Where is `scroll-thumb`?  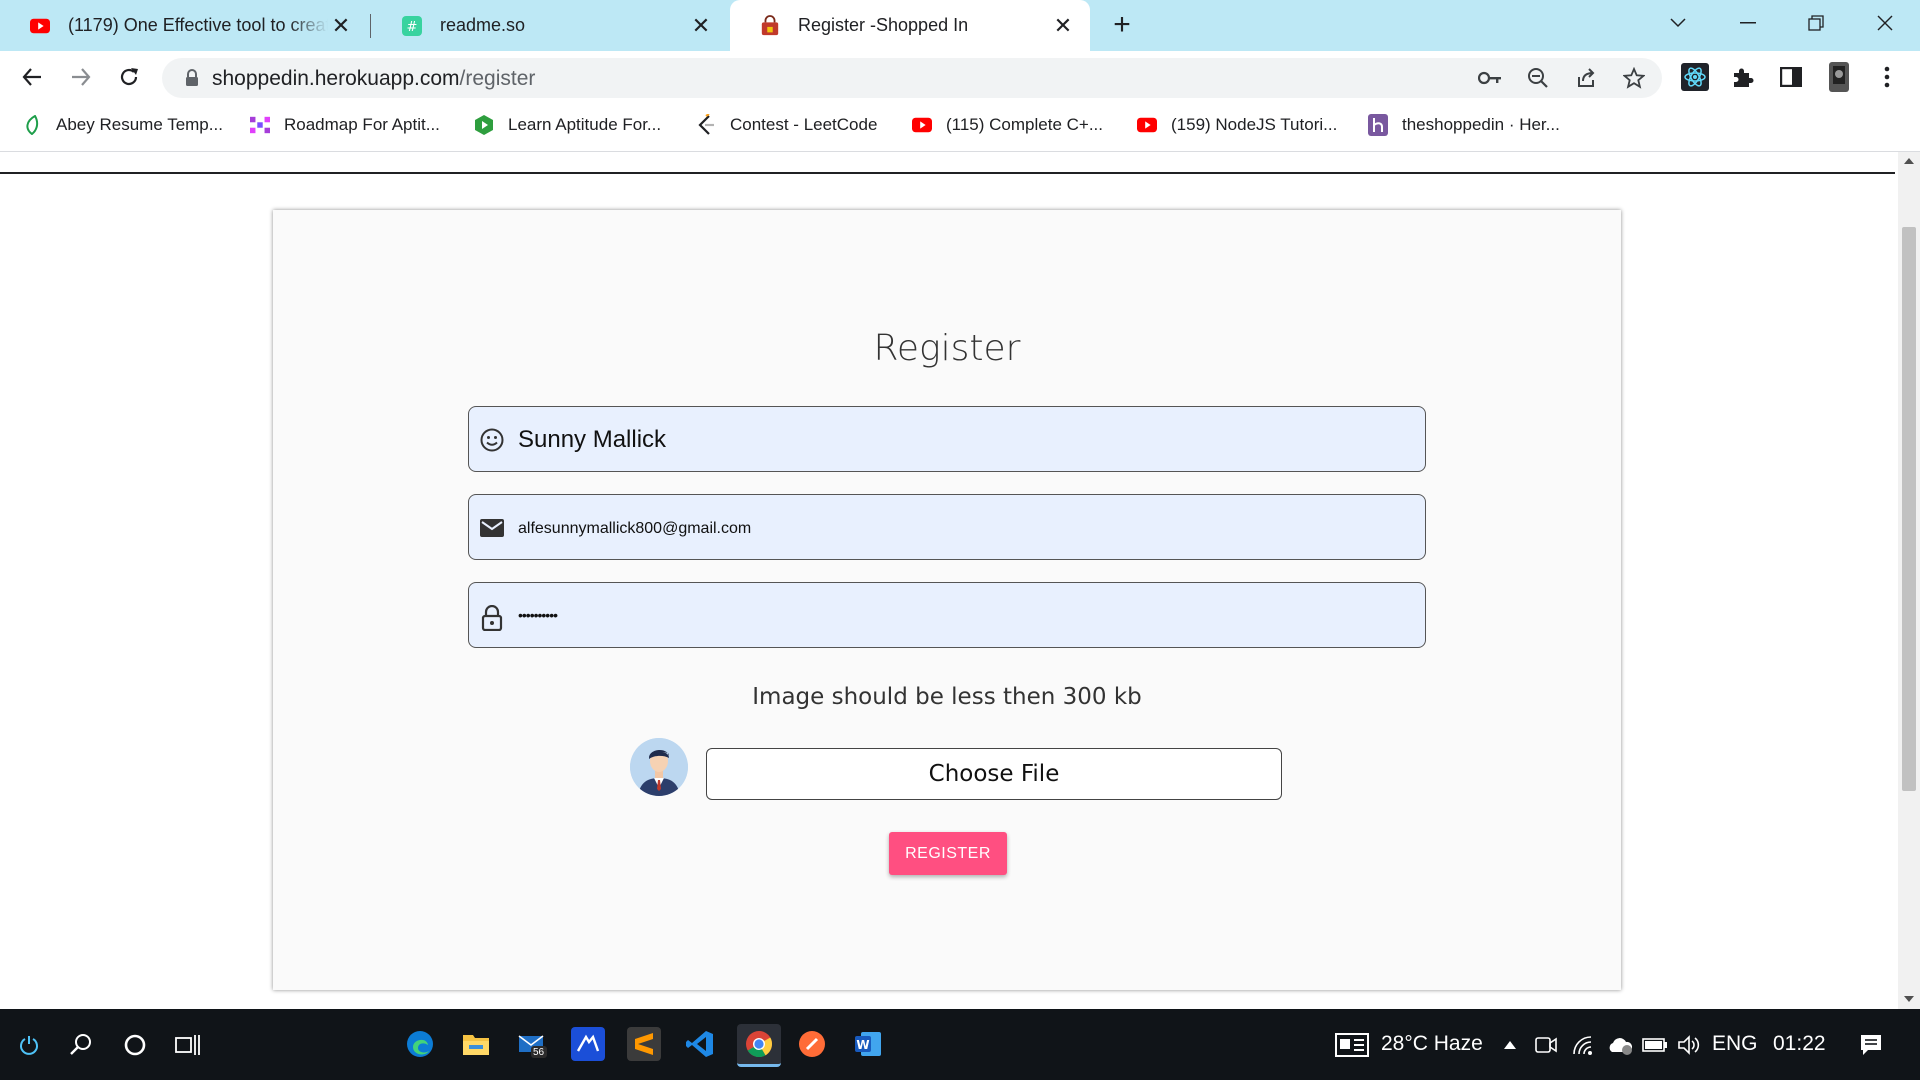 scroll-thumb is located at coordinates (1909, 509).